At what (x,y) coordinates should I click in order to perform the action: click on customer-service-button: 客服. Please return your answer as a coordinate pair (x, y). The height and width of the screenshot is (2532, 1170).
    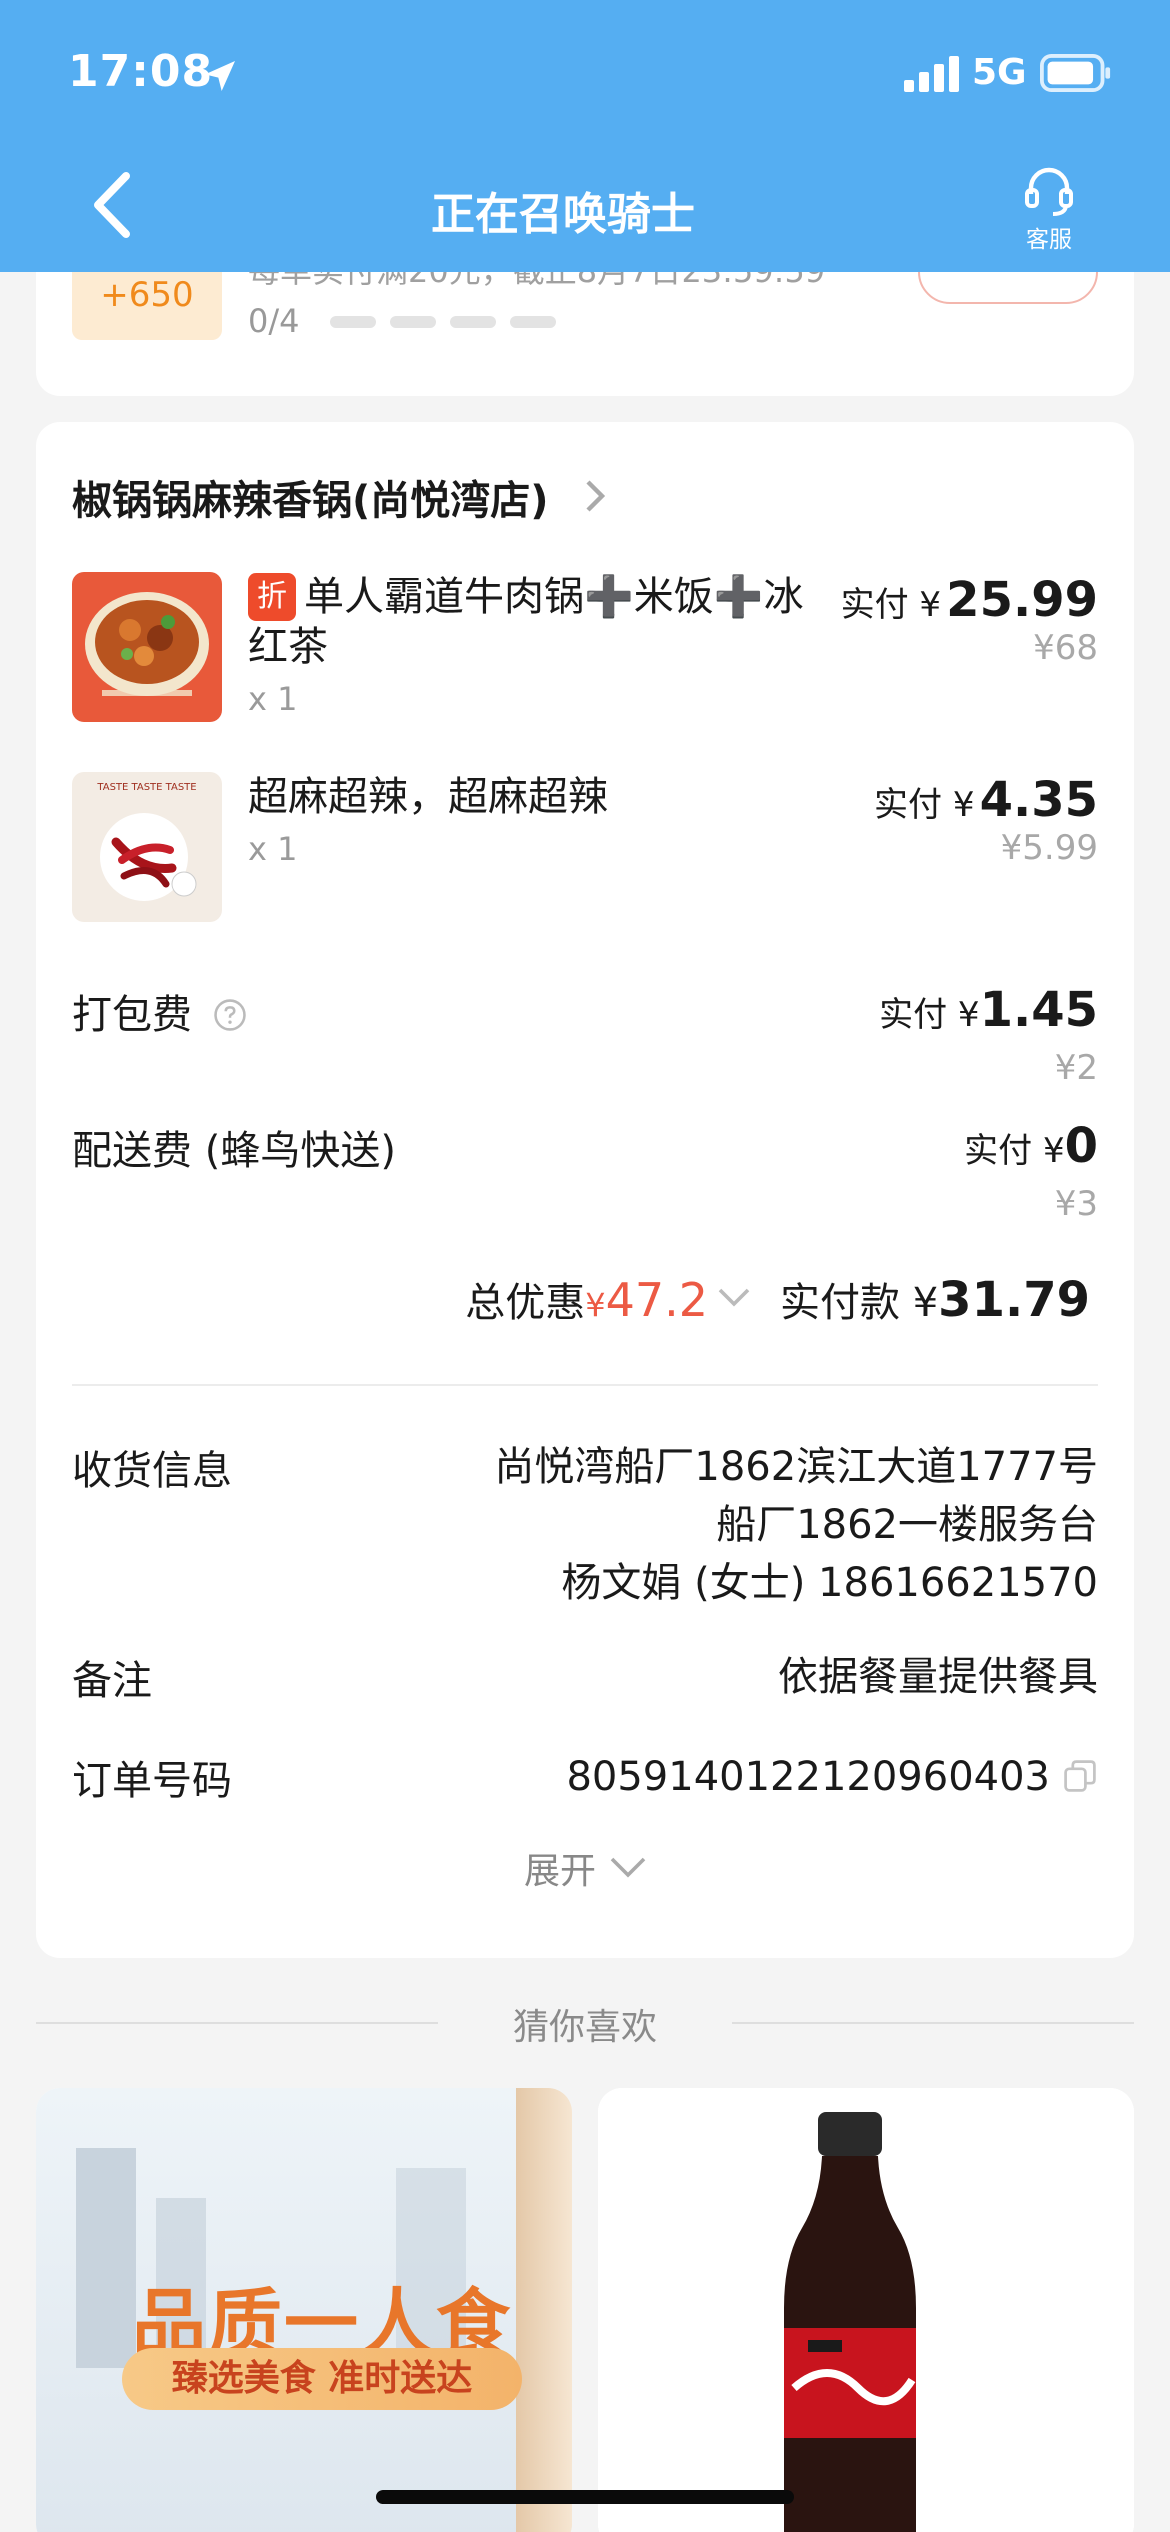
    Looking at the image, I should click on (1049, 209).